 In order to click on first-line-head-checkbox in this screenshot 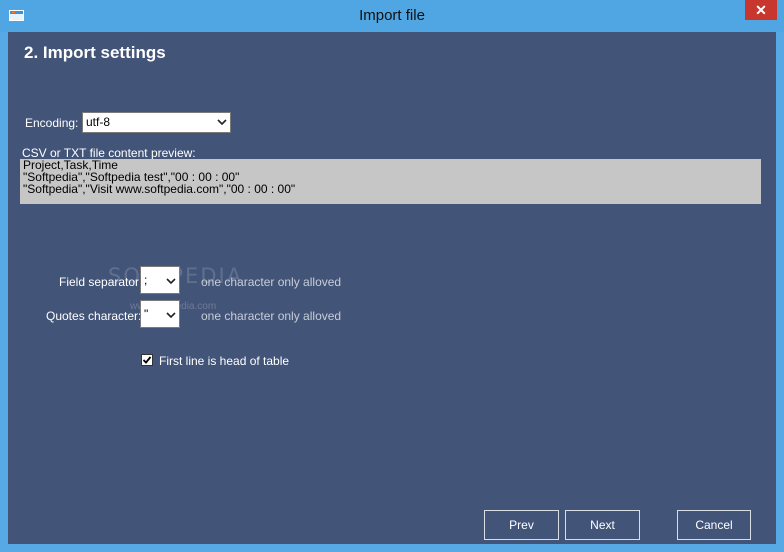, I will do `click(147, 360)`.